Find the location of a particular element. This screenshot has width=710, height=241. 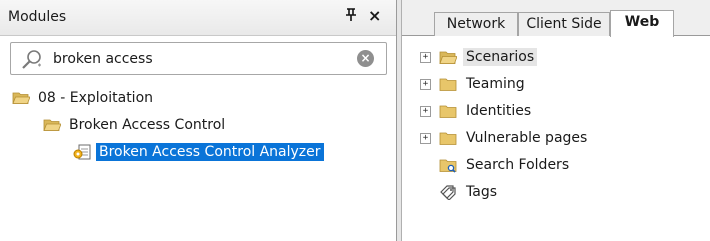

tree-item-label: Scenarios is located at coordinates (500, 57).